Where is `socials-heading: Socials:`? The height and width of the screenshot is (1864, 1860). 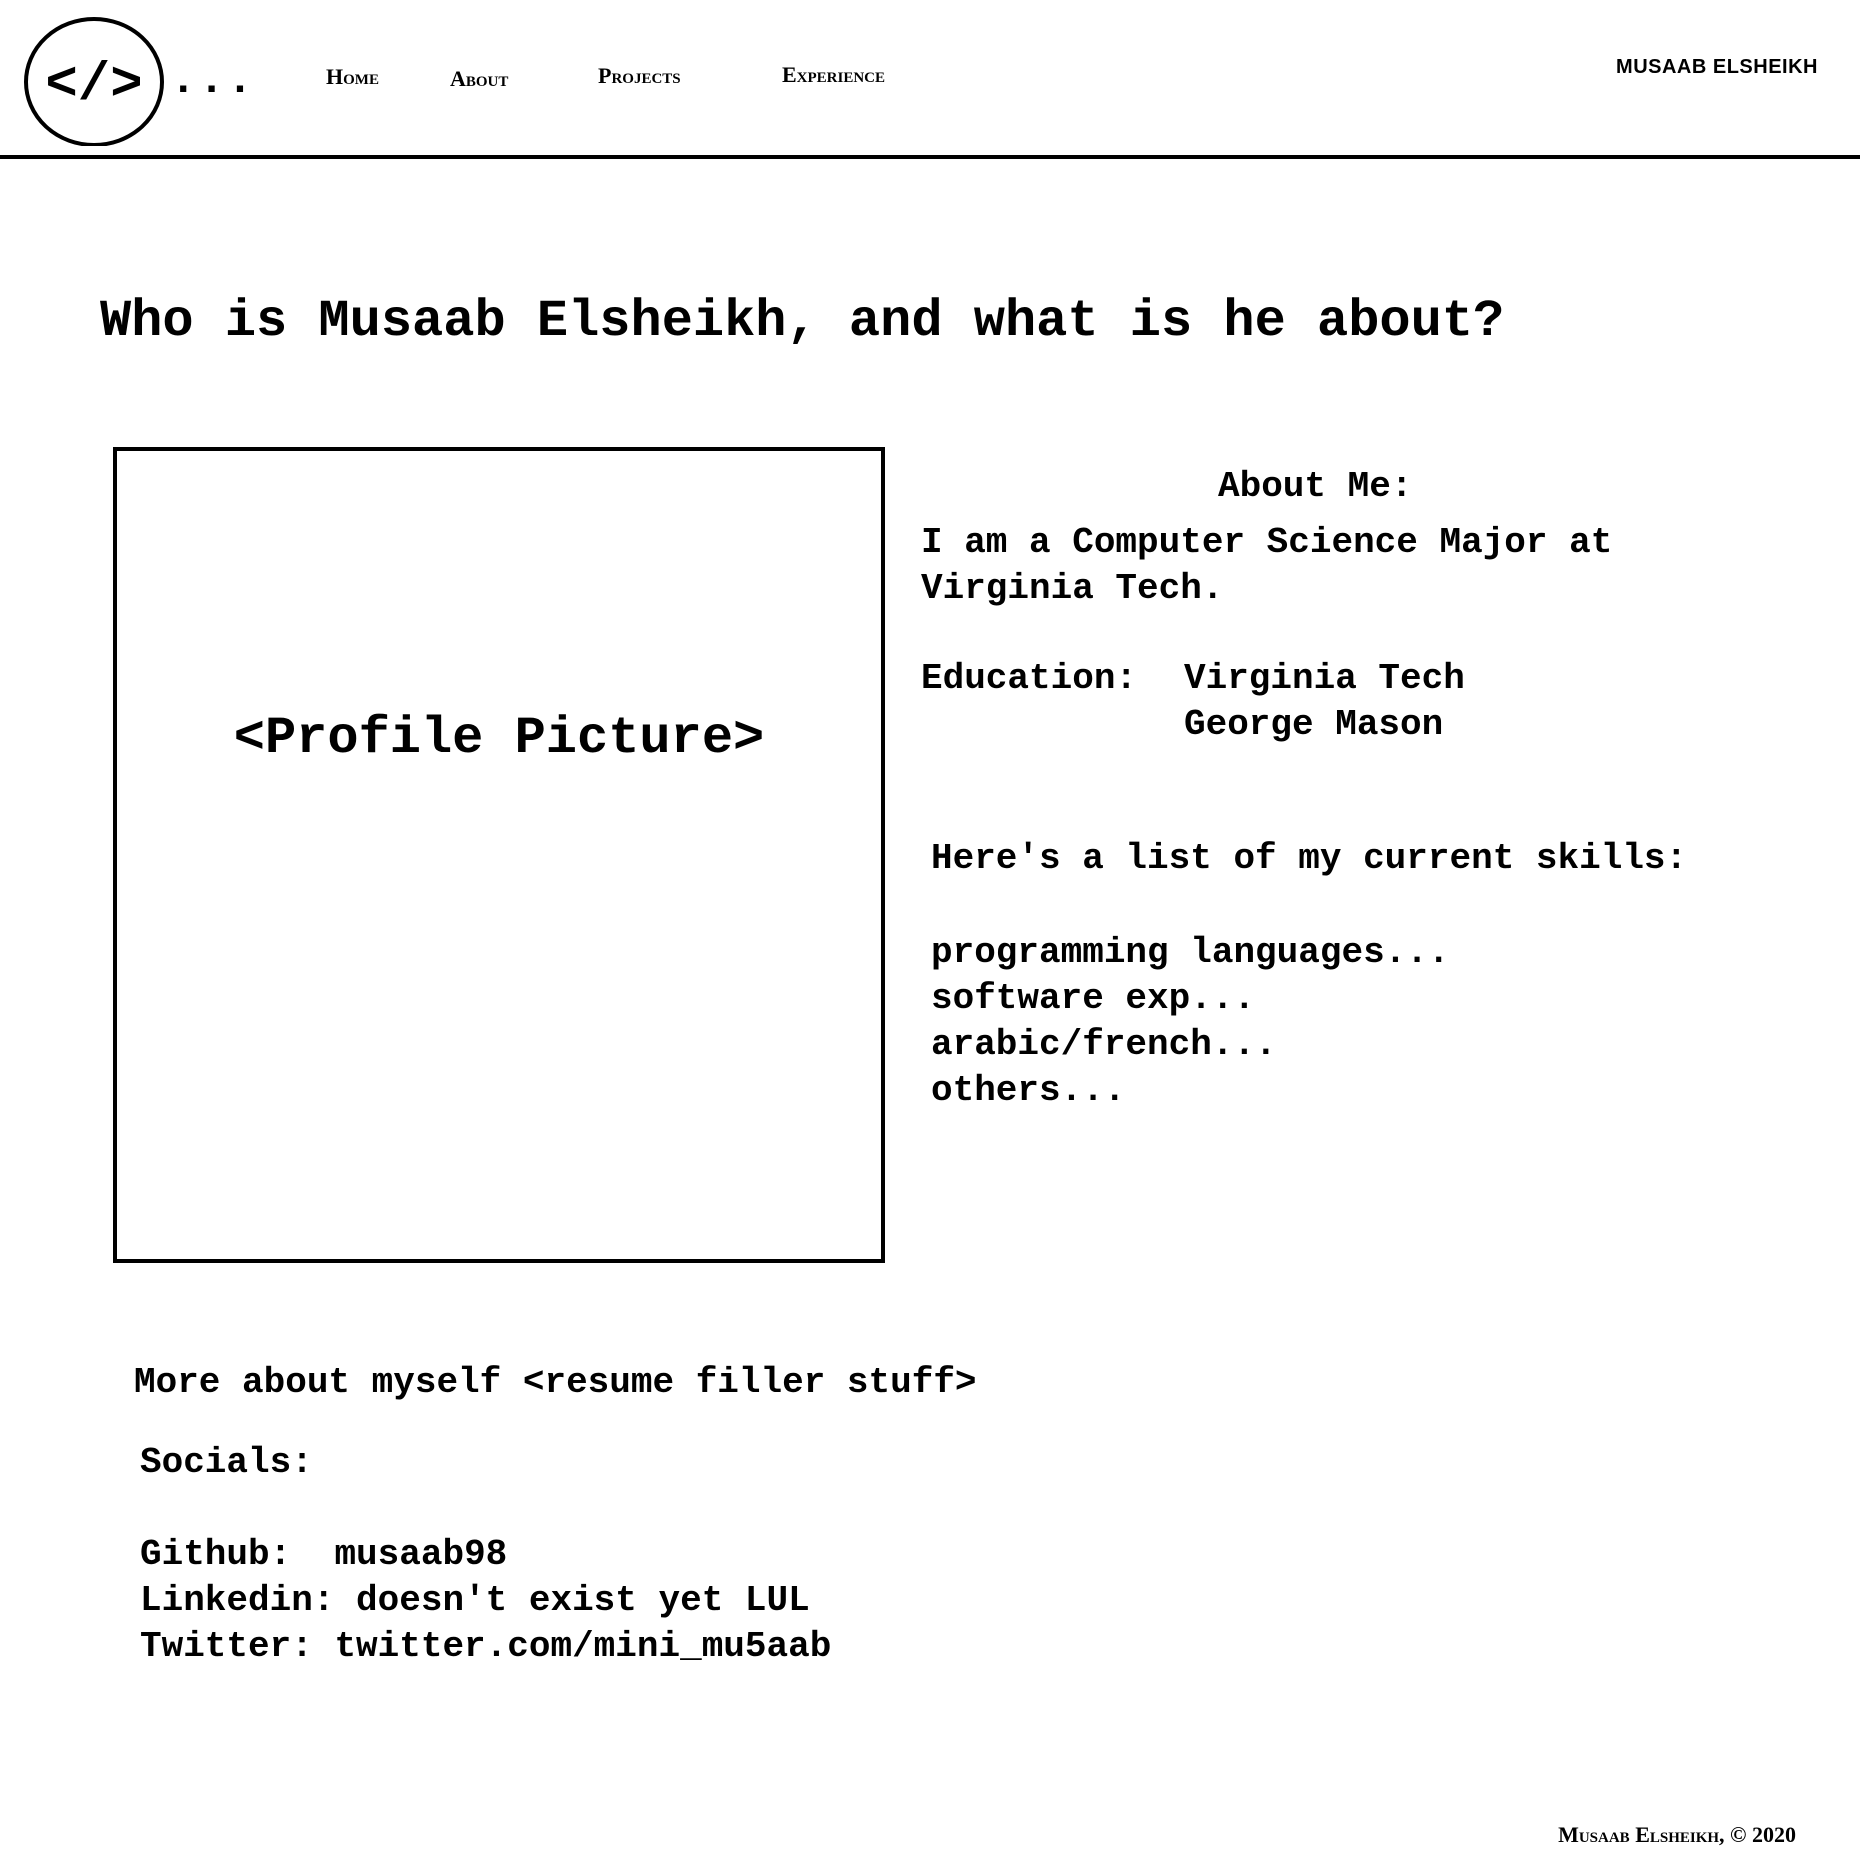
socials-heading: Socials: is located at coordinates (226, 1462).